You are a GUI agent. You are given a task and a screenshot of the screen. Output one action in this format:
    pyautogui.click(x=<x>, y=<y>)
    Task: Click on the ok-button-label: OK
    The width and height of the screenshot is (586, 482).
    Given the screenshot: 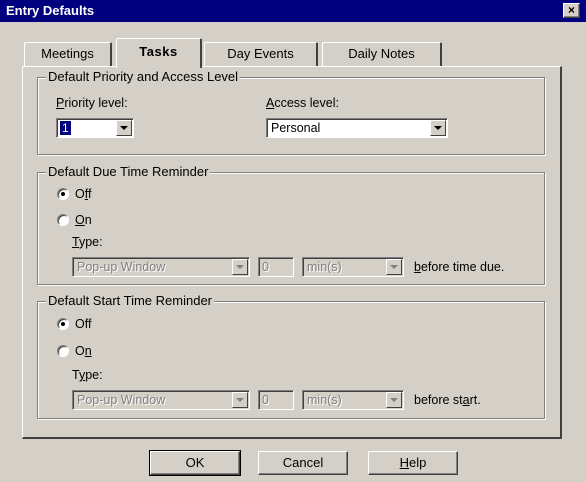 What is the action you would take?
    pyautogui.click(x=195, y=462)
    